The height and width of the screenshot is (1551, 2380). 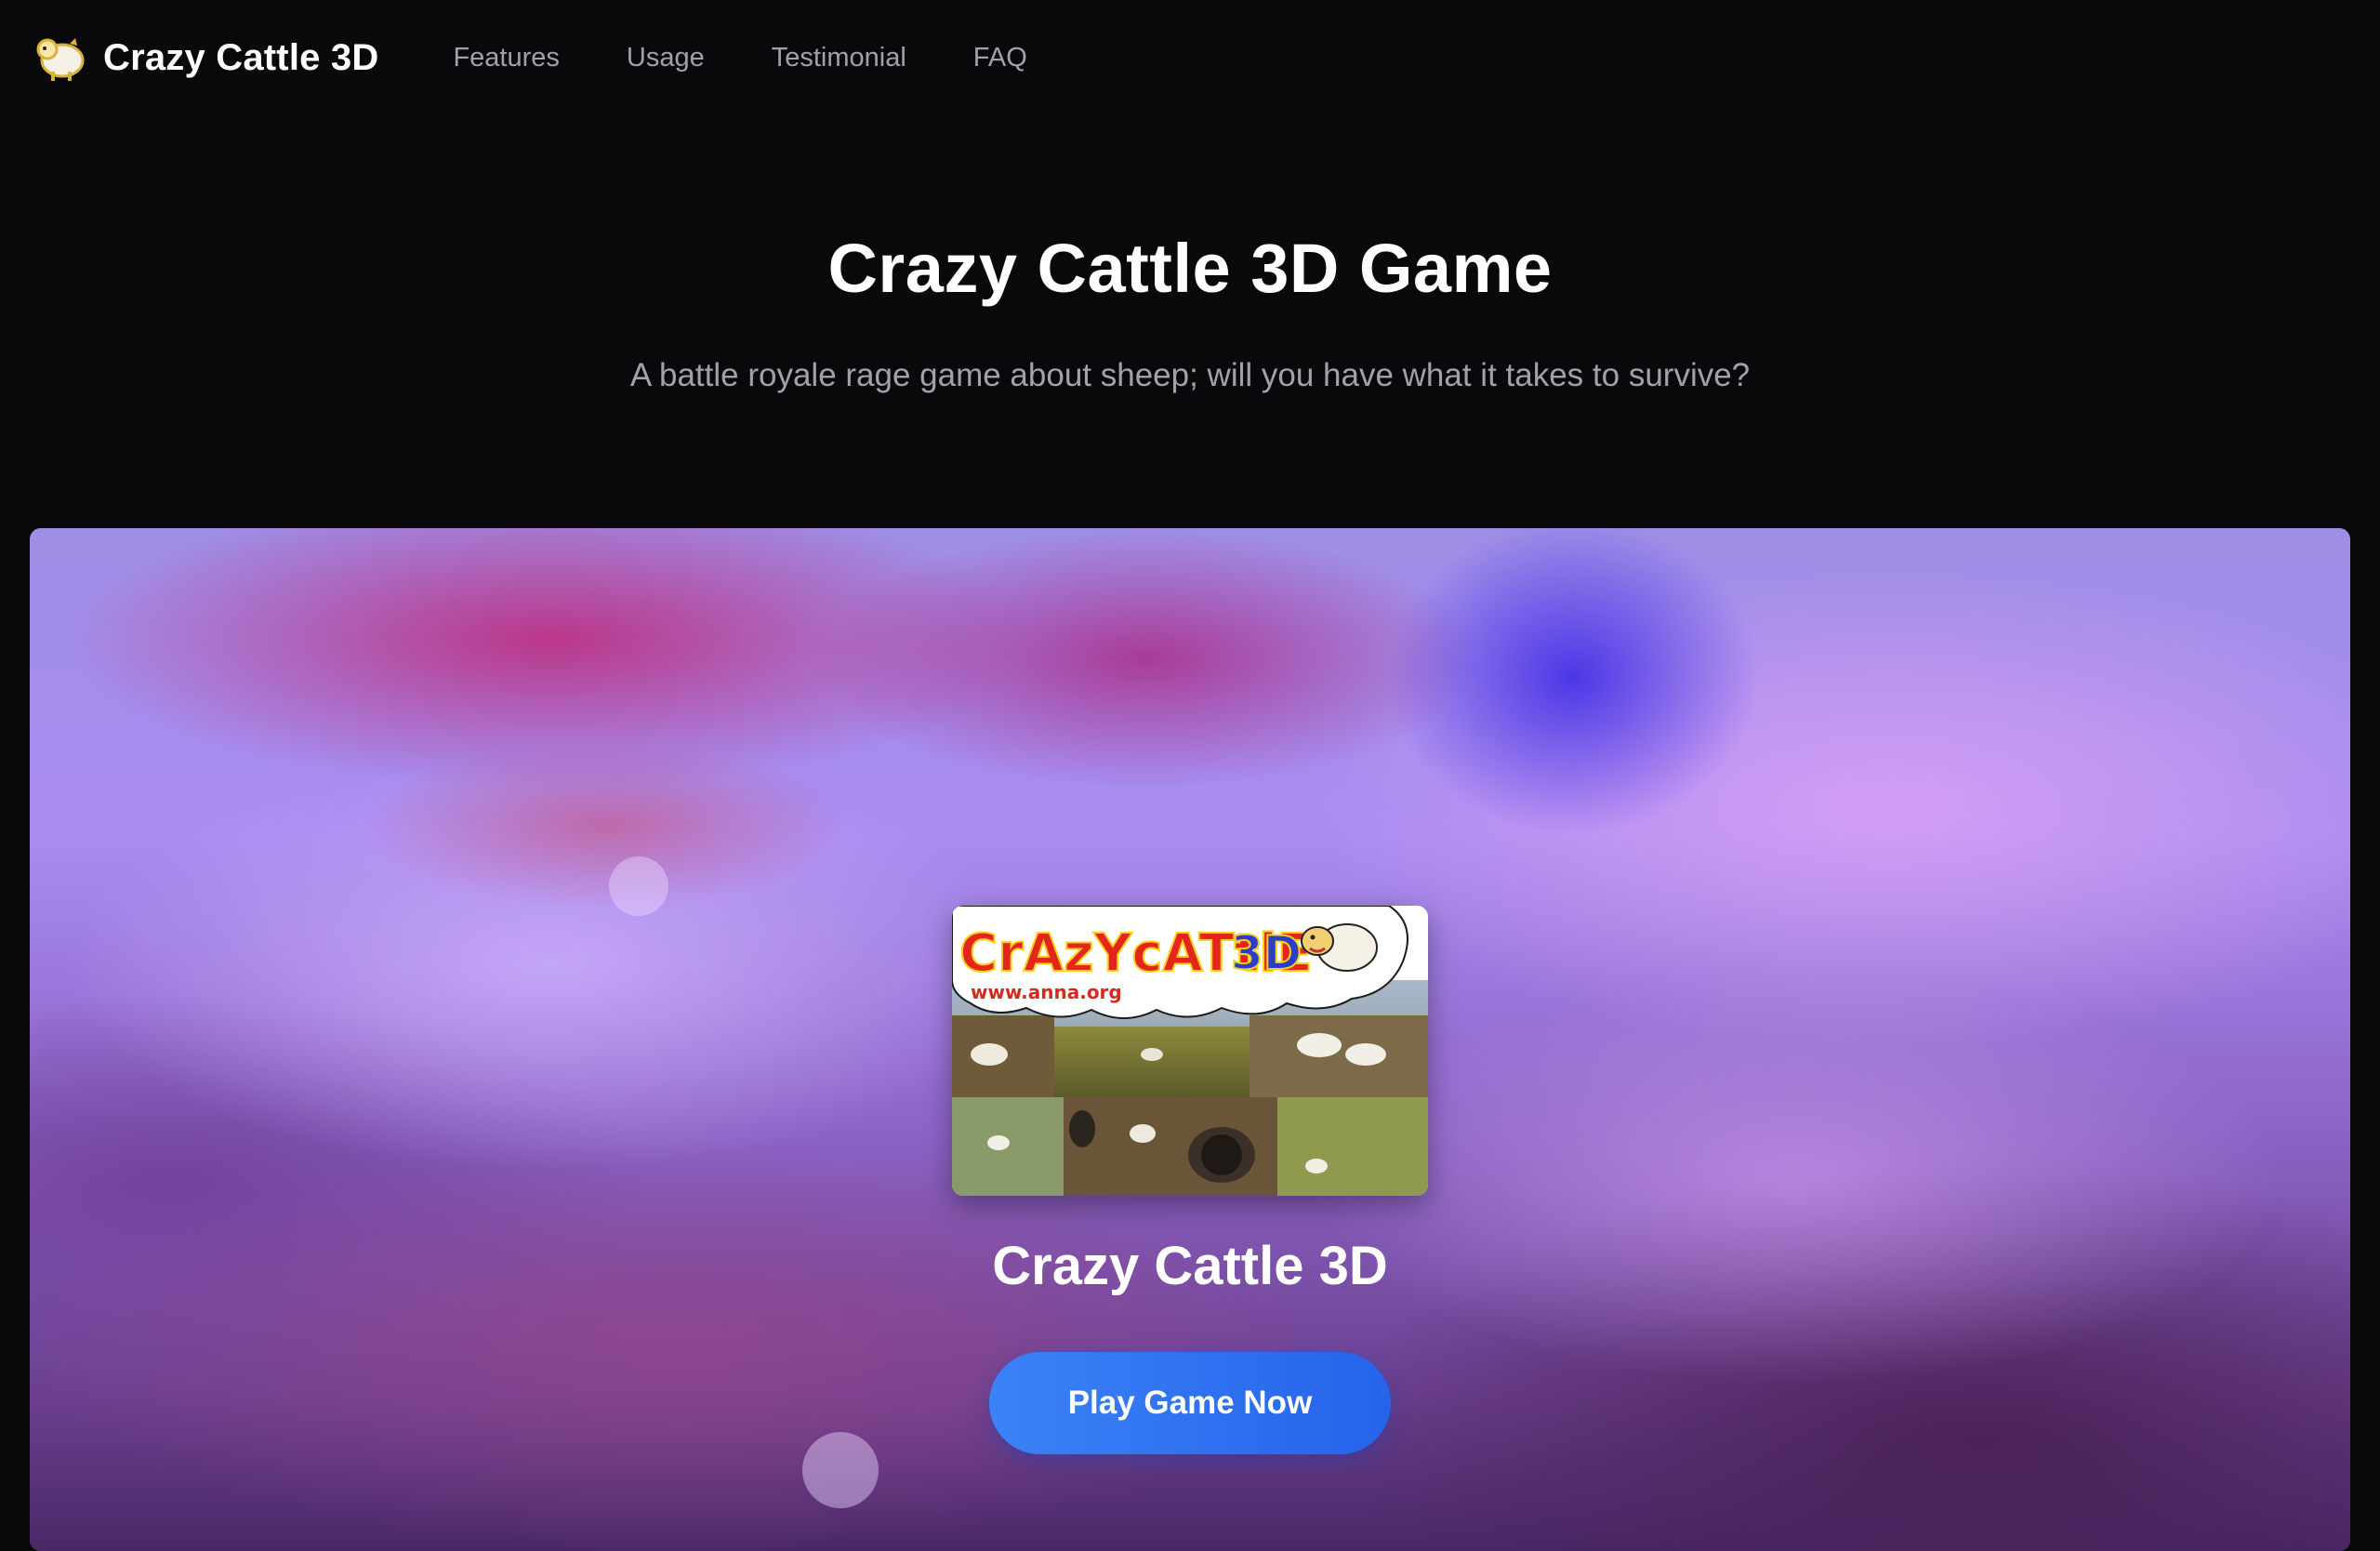 I want to click on cover-url-text: www.anna.org, so click(x=1046, y=992).